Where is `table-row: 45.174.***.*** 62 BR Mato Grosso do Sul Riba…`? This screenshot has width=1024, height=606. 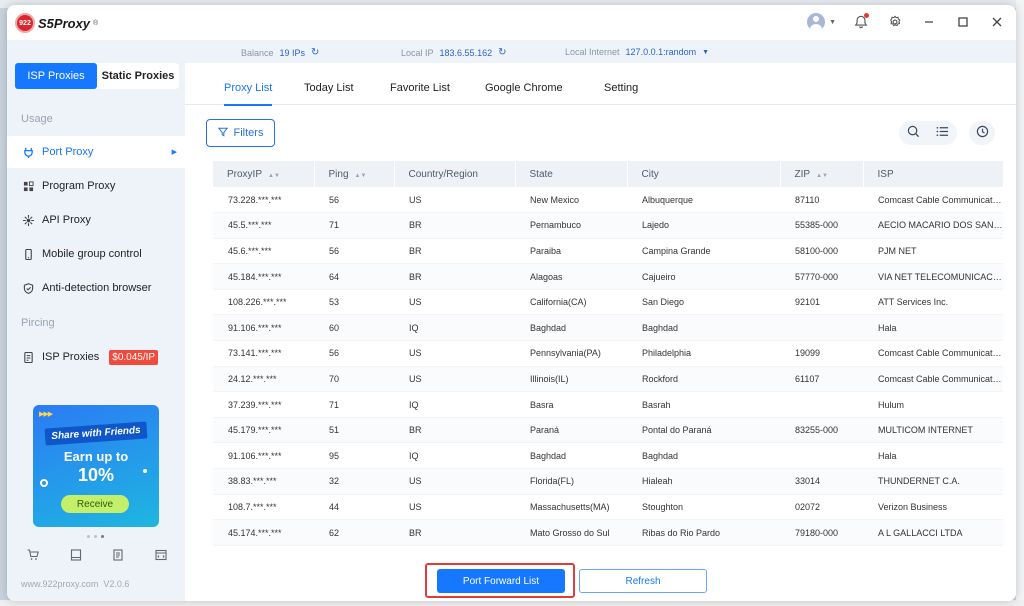
table-row: 45.174.***.*** 62 BR Mato Grosso do Sul Riba… is located at coordinates (608, 532).